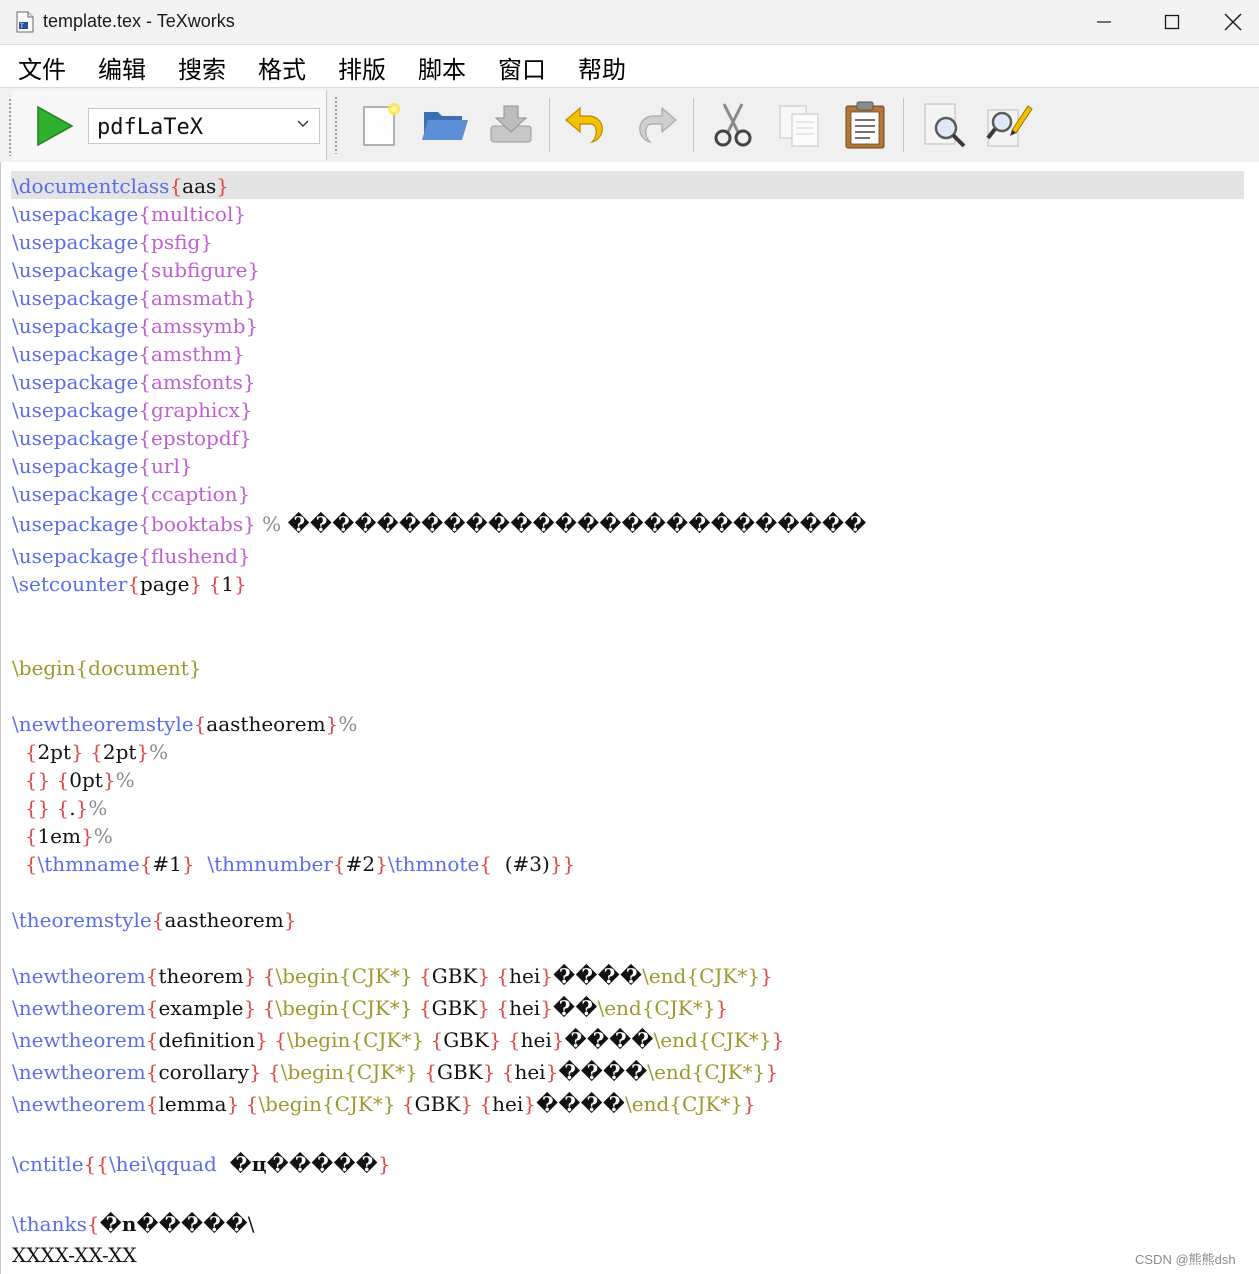 The height and width of the screenshot is (1274, 1259). What do you see at coordinates (86, 780) in the screenshot?
I see `code-token-text: 0pt` at bounding box center [86, 780].